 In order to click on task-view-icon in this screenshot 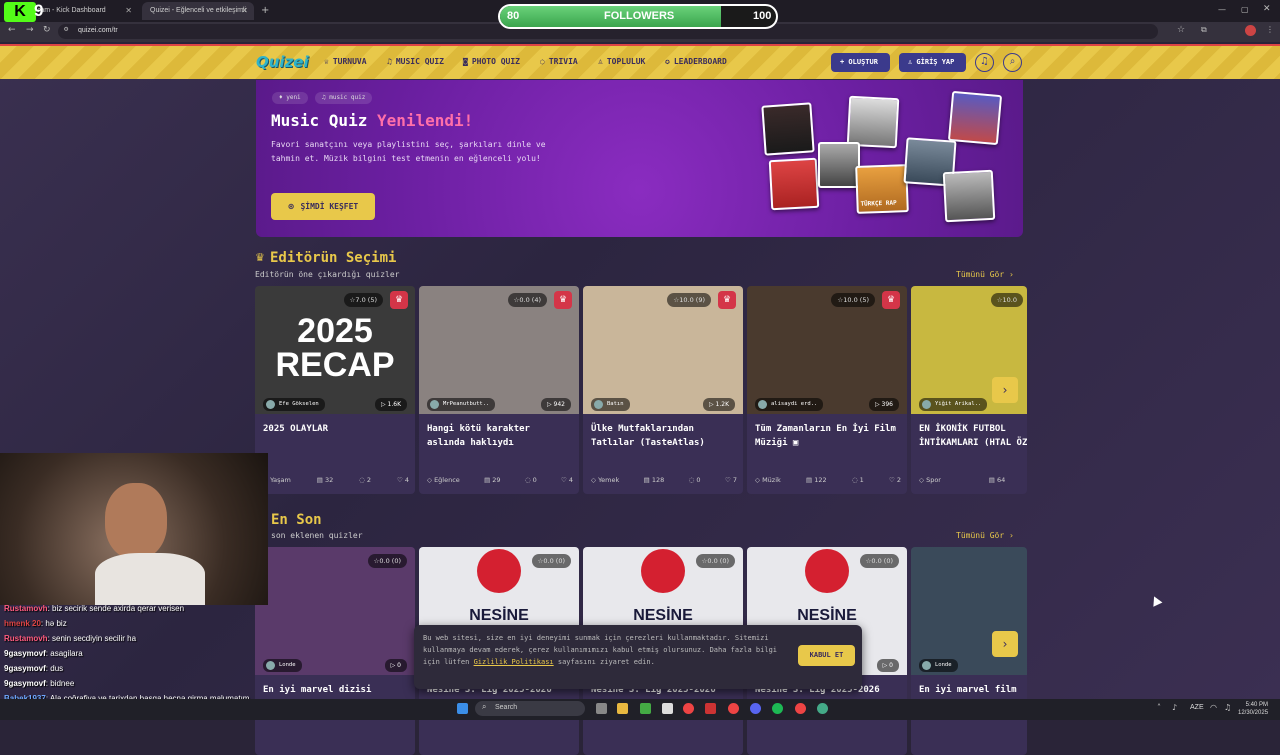, I will do `click(601, 708)`.